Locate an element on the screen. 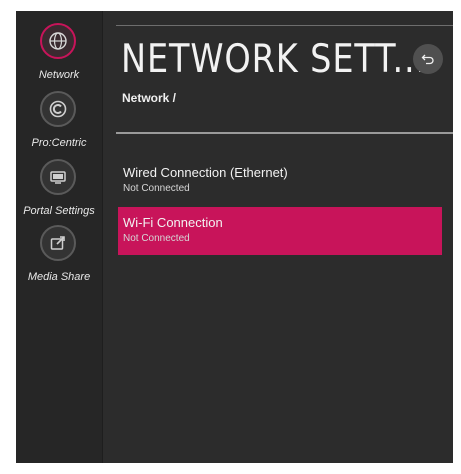 This screenshot has width=461, height=474. sidebar-item-media-share: Media Share is located at coordinates (59, 256).